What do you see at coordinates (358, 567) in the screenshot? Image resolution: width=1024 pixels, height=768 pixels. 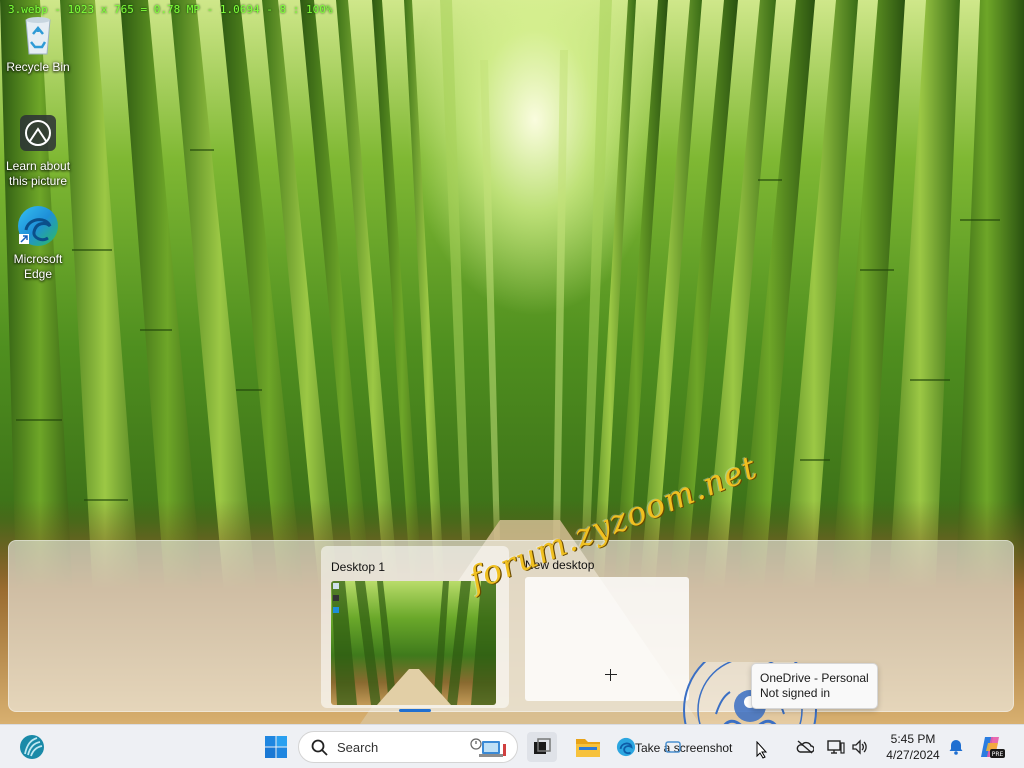 I see `desktop-1-title: Desktop 1` at bounding box center [358, 567].